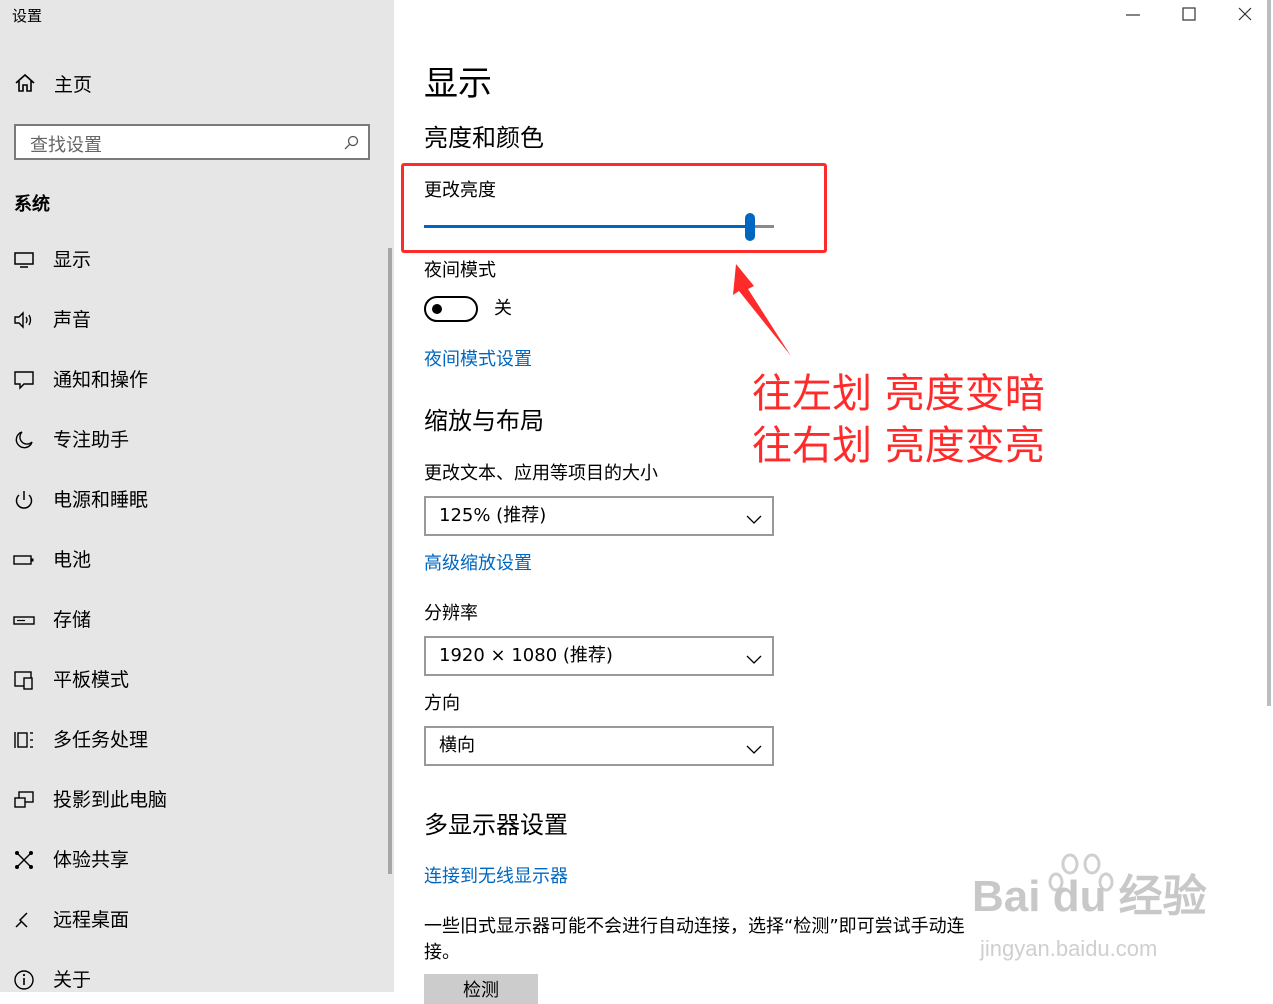 The image size is (1273, 1004). What do you see at coordinates (762, 310) in the screenshot?
I see `annotation-arrow-icon` at bounding box center [762, 310].